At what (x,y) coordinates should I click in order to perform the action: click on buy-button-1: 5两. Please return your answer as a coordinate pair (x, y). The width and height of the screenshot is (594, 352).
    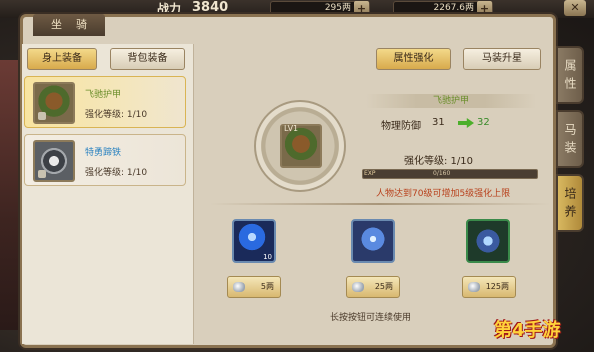
    Looking at the image, I should click on (254, 287).